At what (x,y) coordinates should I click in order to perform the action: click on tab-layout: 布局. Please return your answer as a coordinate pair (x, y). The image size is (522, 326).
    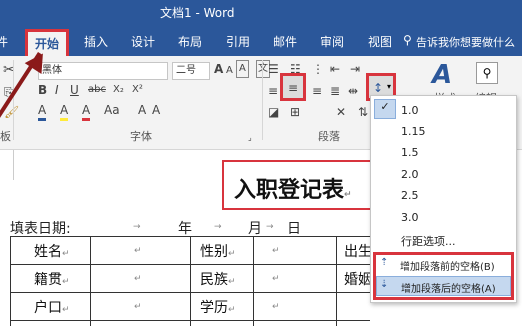
    Looking at the image, I should click on (190, 41).